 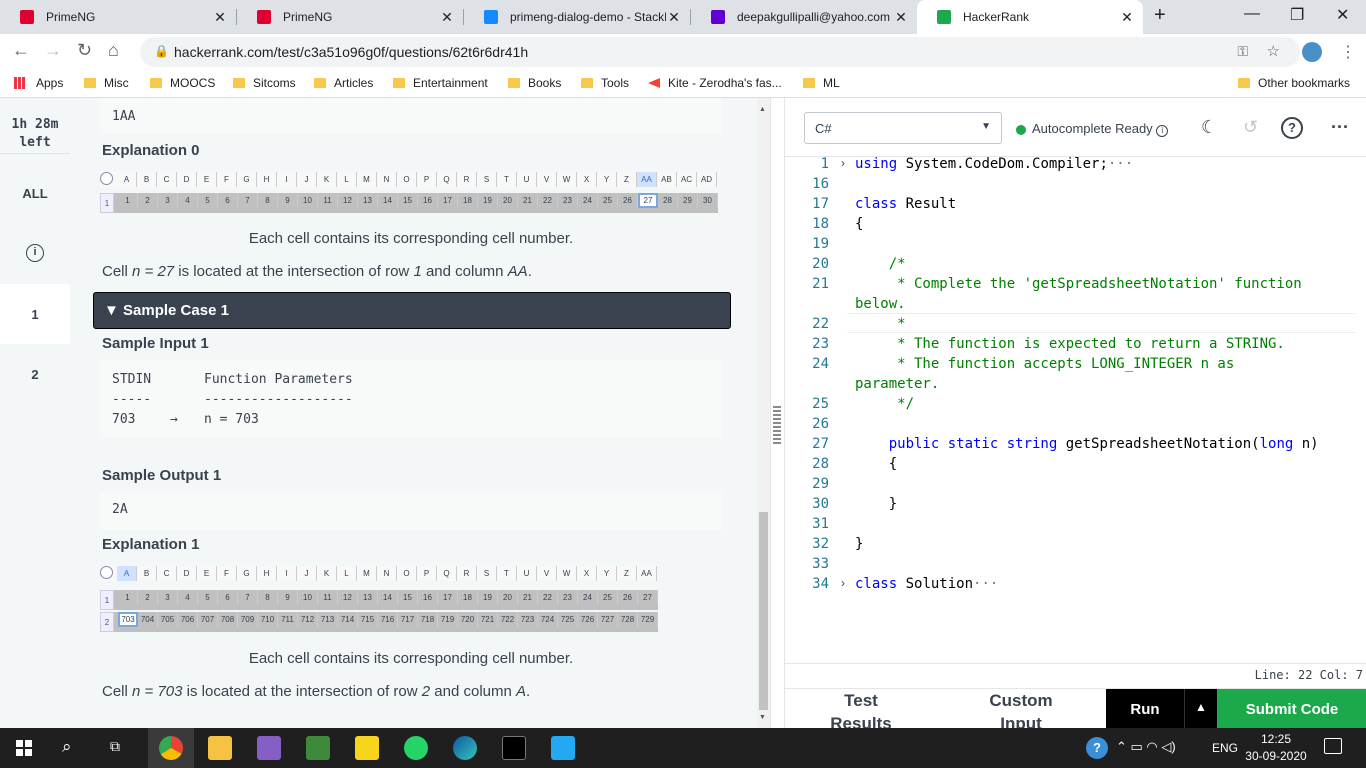 I want to click on time-left: 1h 28m left, so click(x=35, y=133).